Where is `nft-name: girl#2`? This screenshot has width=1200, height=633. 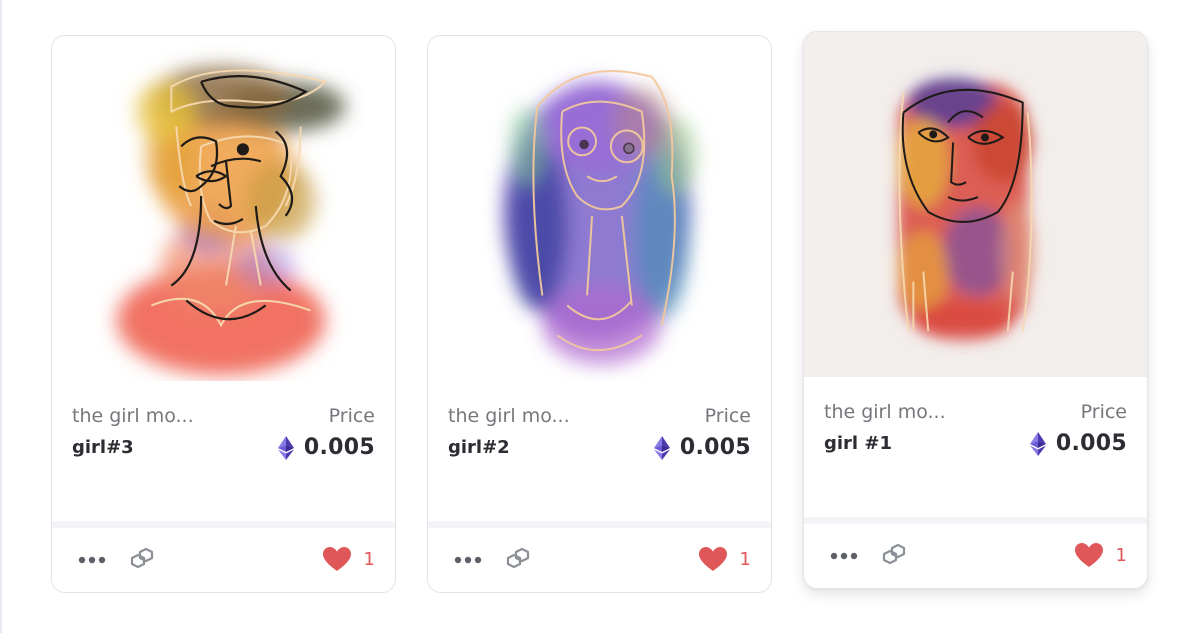 nft-name: girl#2 is located at coordinates (479, 447).